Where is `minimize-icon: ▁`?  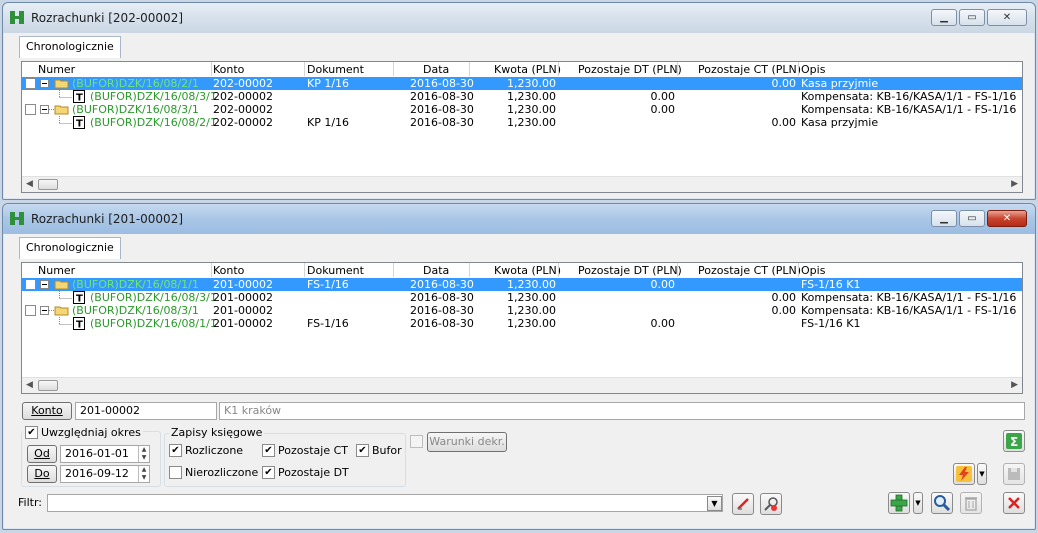 minimize-icon: ▁ is located at coordinates (944, 17).